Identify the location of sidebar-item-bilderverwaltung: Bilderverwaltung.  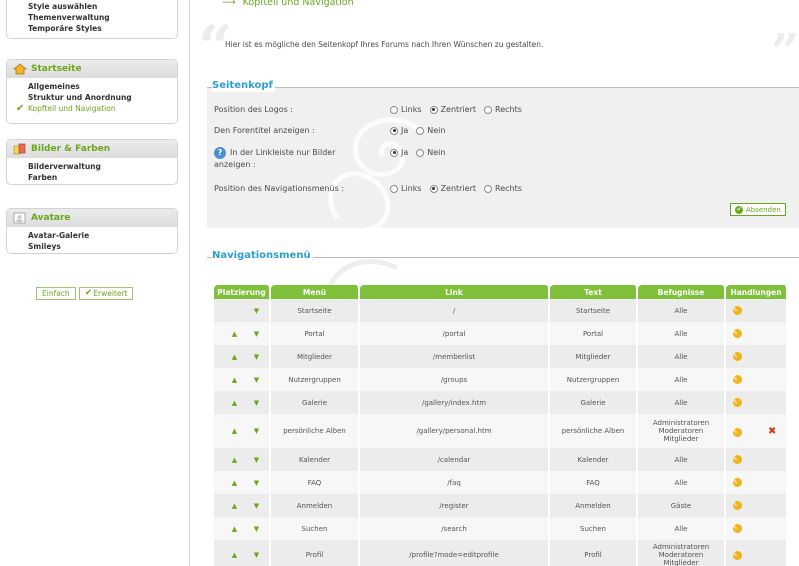
(92, 166).